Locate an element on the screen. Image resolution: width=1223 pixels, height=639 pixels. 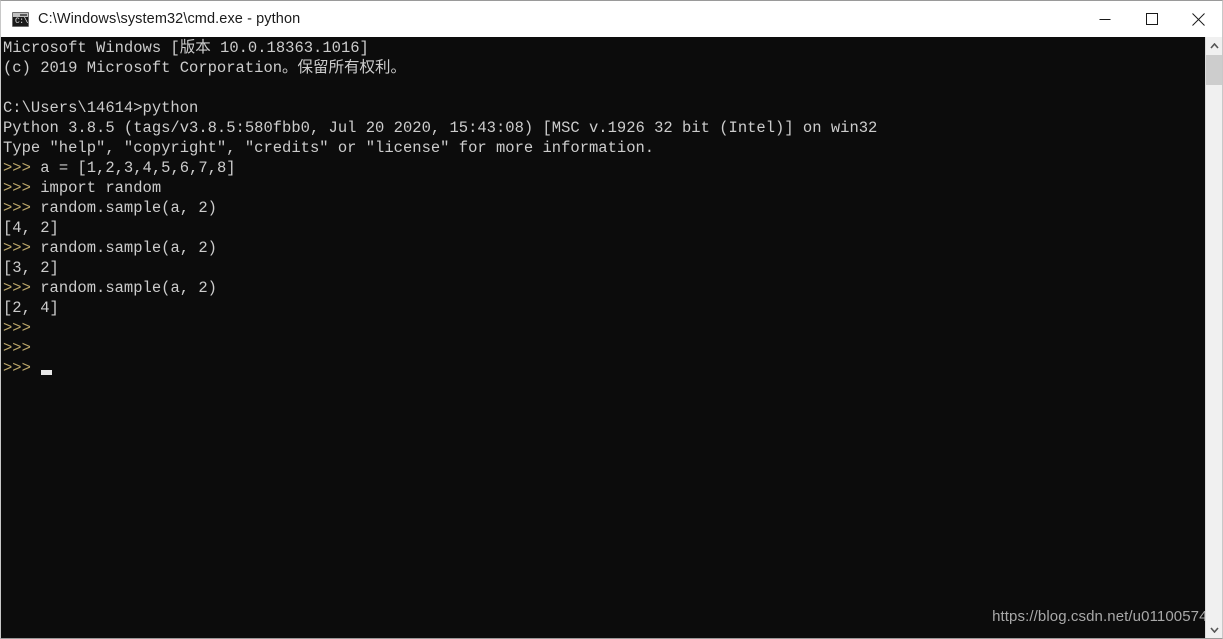
vertical-scrollbar is located at coordinates (1213, 337).